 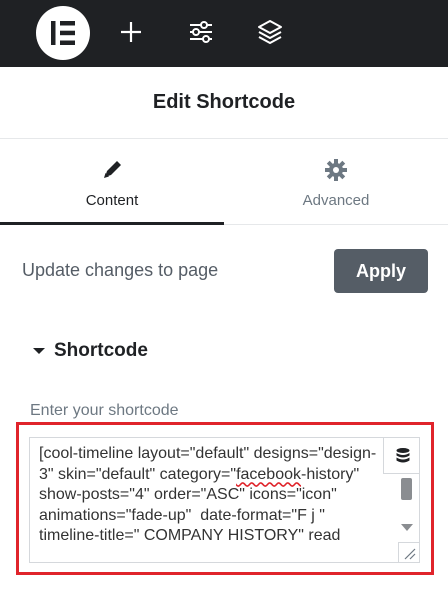 What do you see at coordinates (224, 33) in the screenshot?
I see `editor-topbar` at bounding box center [224, 33].